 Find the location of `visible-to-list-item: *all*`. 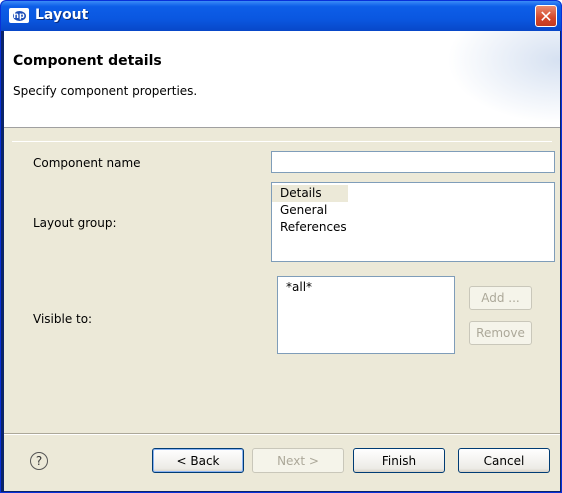

visible-to-list-item: *all* is located at coordinates (366, 287).